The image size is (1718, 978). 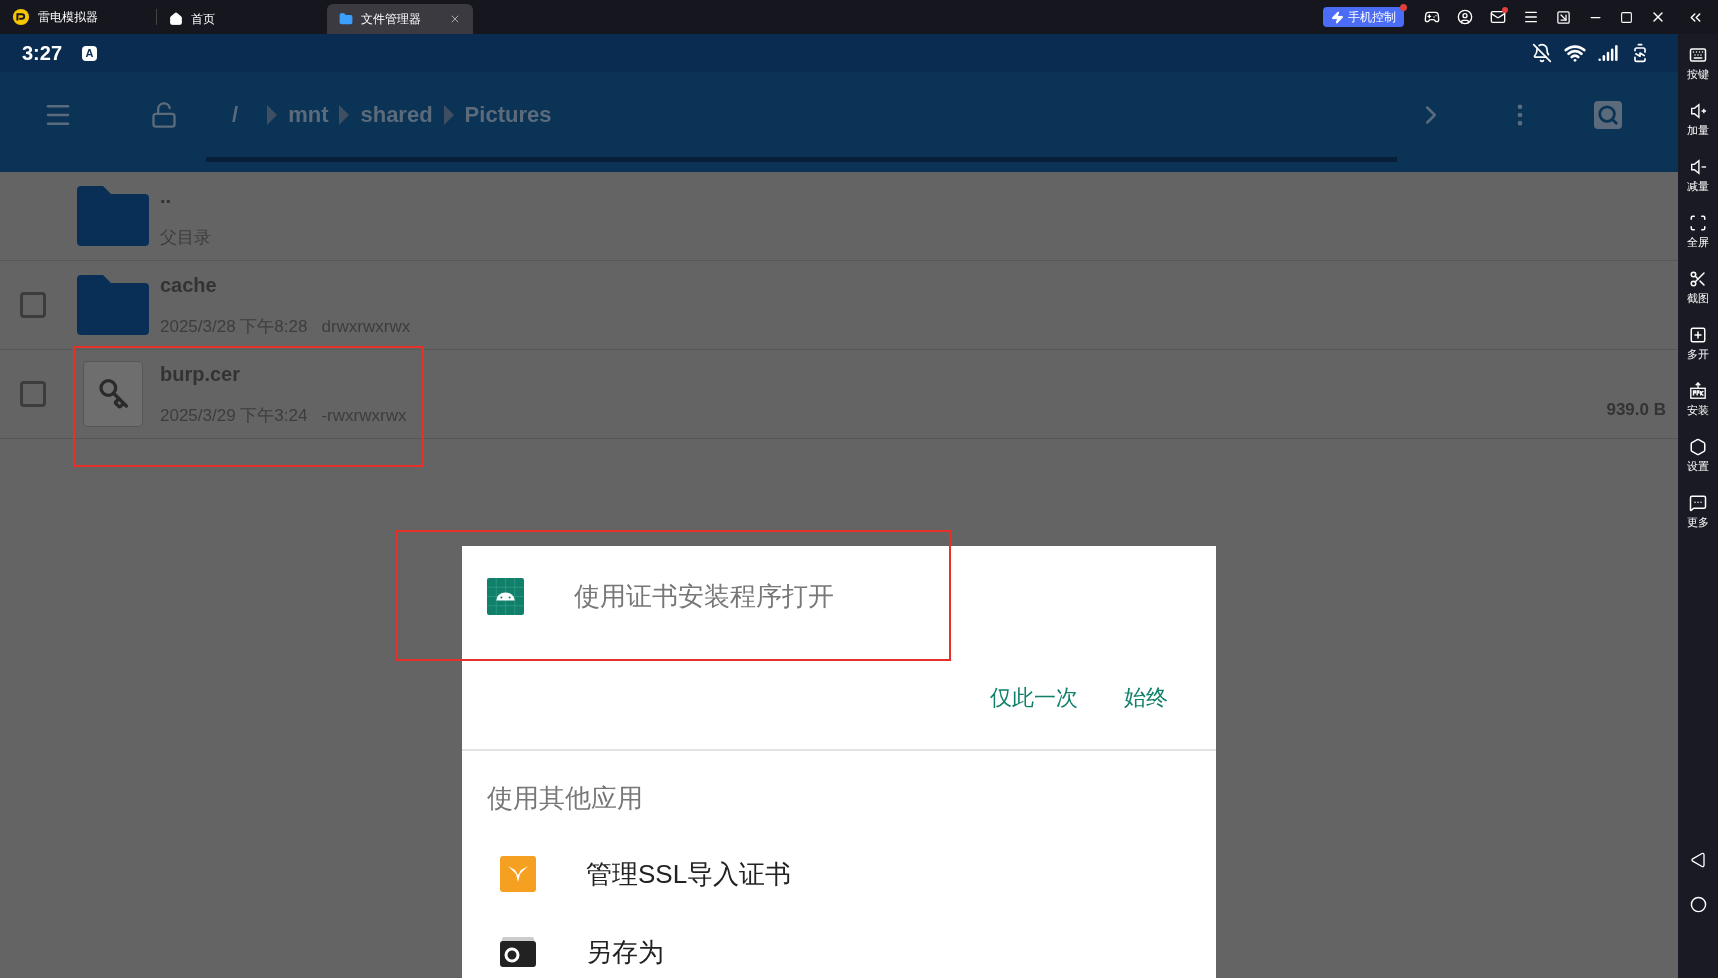 What do you see at coordinates (1698, 410) in the screenshot?
I see `side-panel-button: 安装` at bounding box center [1698, 410].